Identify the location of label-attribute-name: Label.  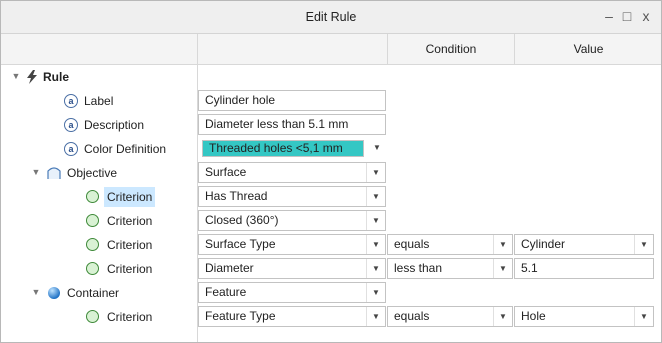
(99, 101).